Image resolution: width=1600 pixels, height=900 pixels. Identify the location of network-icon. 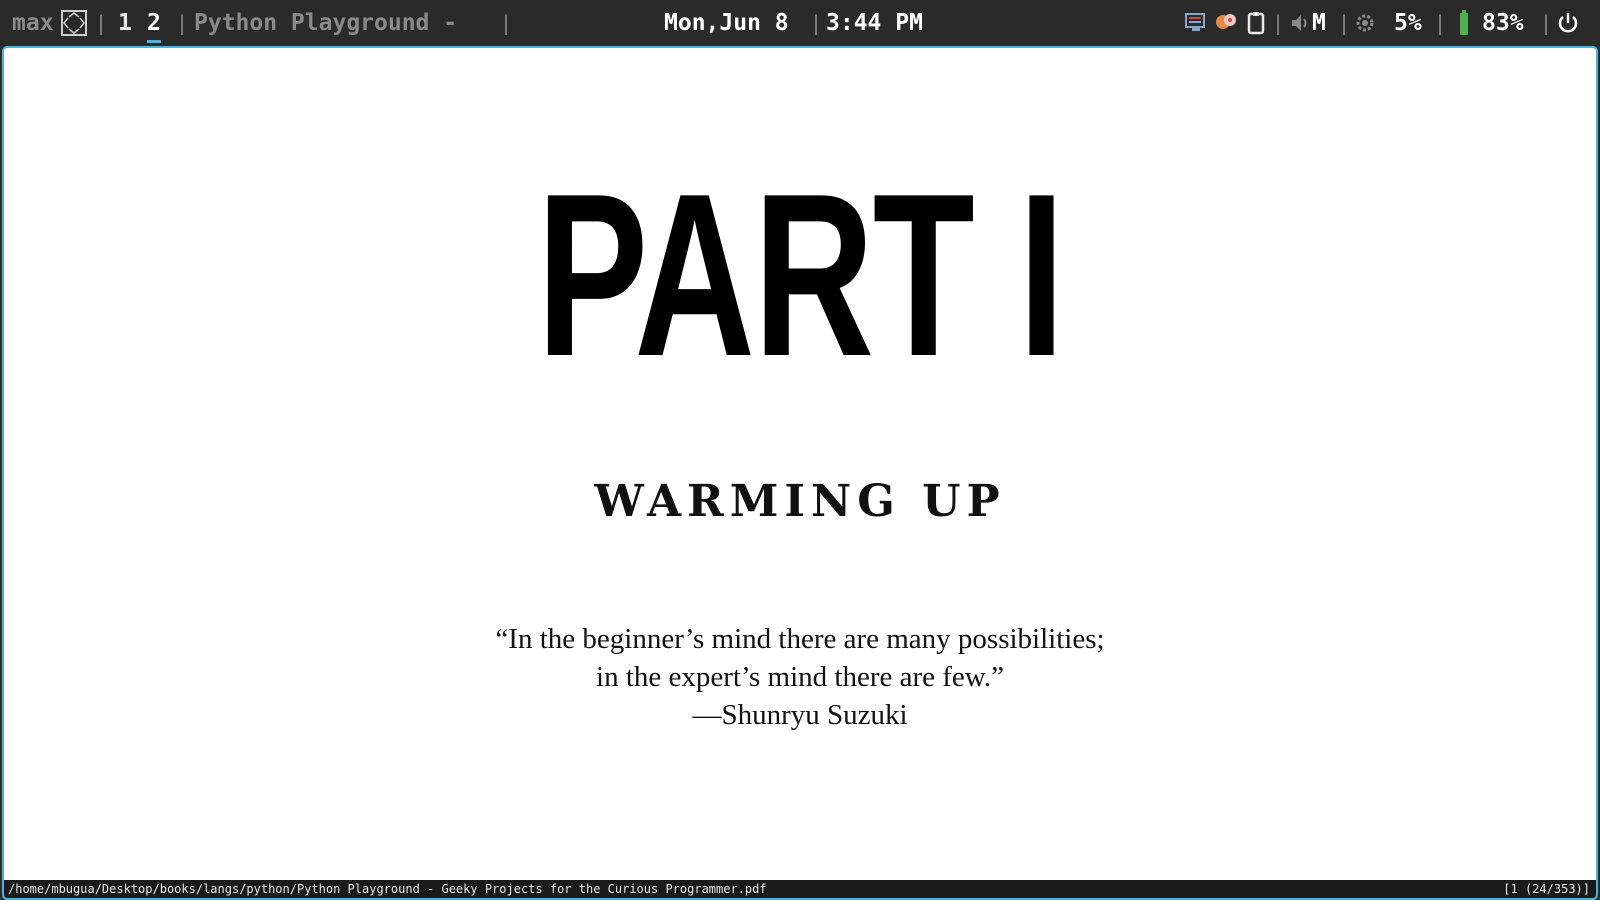
(1196, 27).